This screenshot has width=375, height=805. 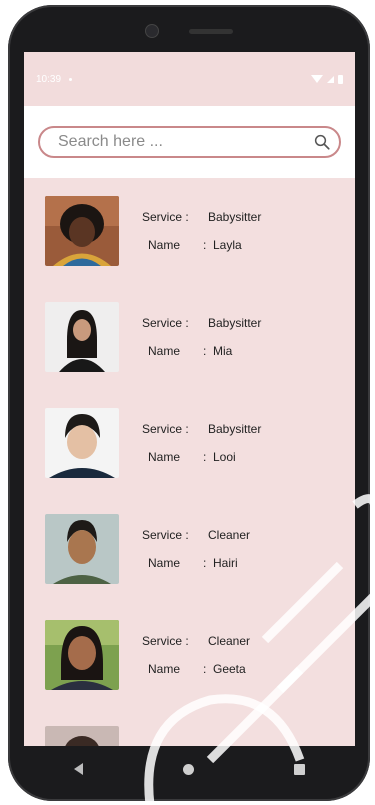 I want to click on home-icon, so click(x=188, y=769).